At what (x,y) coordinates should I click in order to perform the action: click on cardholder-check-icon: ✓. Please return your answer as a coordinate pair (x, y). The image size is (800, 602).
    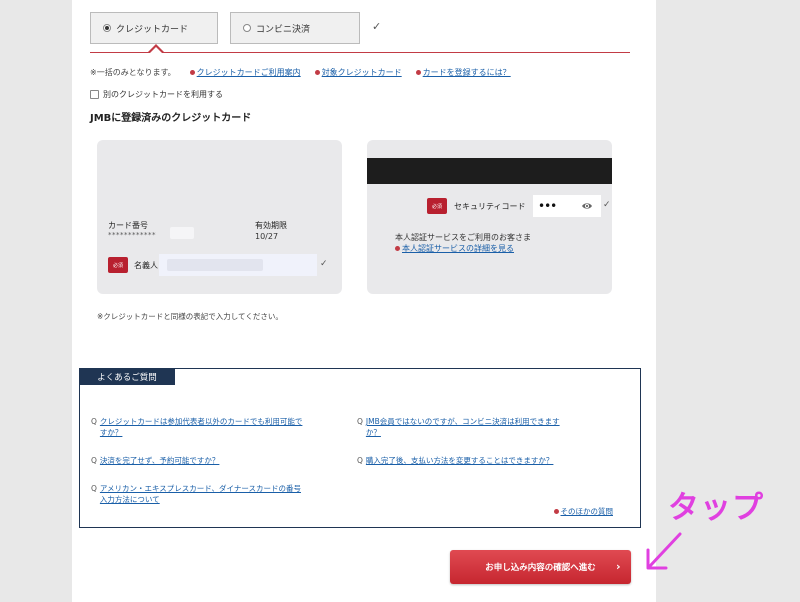
    Looking at the image, I should click on (324, 264).